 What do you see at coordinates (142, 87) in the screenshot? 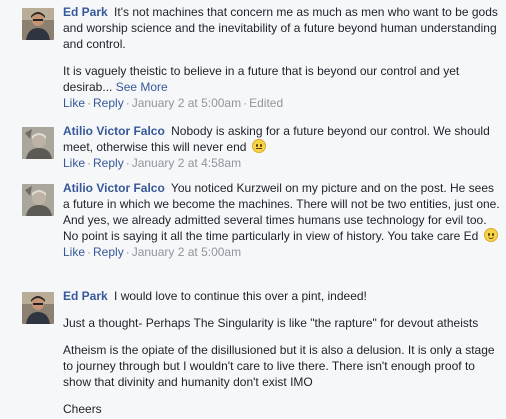
I see `see-more-link: See More` at bounding box center [142, 87].